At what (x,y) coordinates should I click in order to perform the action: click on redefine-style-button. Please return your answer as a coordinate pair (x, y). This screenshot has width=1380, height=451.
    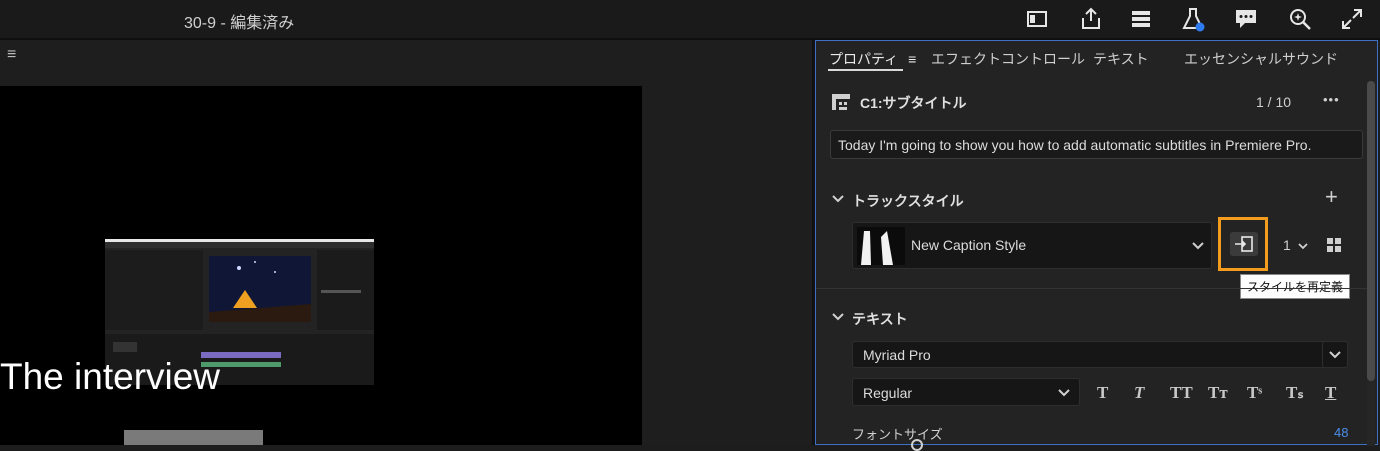
    Looking at the image, I should click on (1243, 244).